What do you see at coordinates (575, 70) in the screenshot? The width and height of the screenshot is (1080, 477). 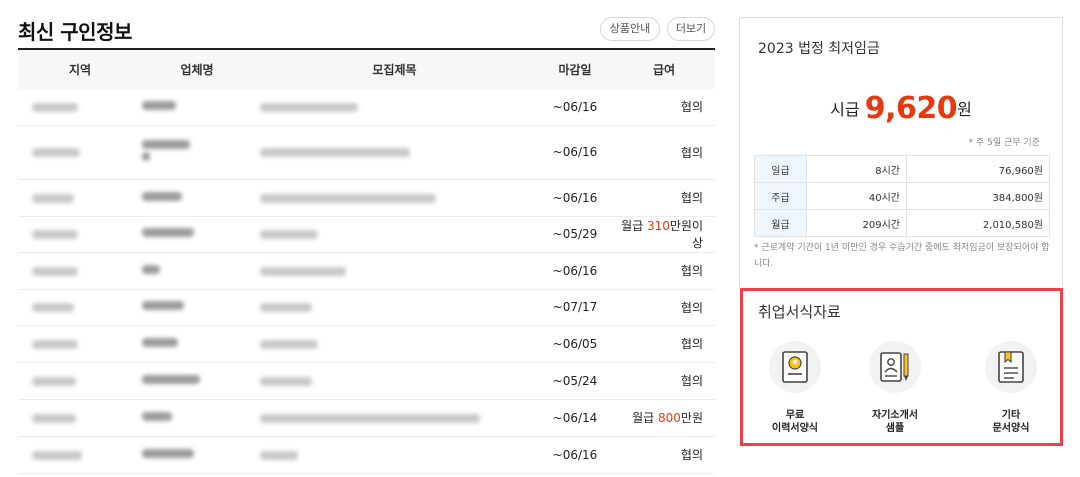 I see `col-deadline: 마감일` at bounding box center [575, 70].